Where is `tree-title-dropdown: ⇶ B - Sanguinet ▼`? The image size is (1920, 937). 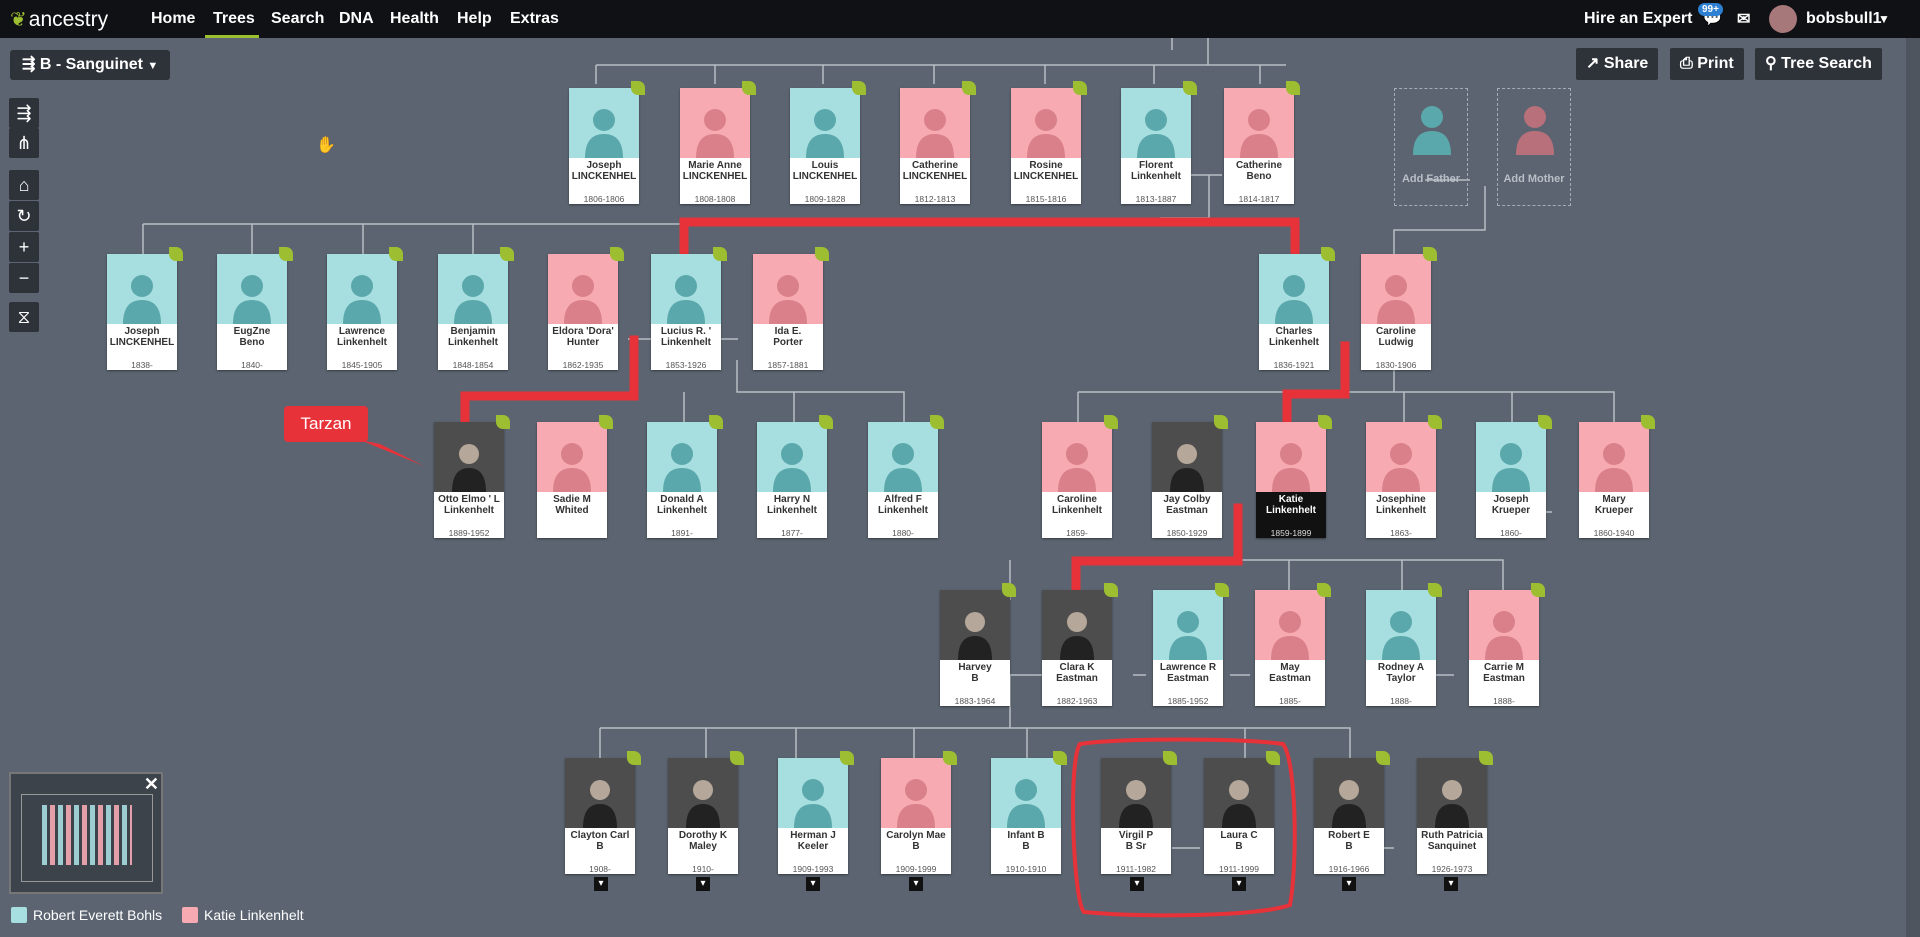
tree-title-dropdown: ⇶ B - Sanguinet ▼ is located at coordinates (90, 65).